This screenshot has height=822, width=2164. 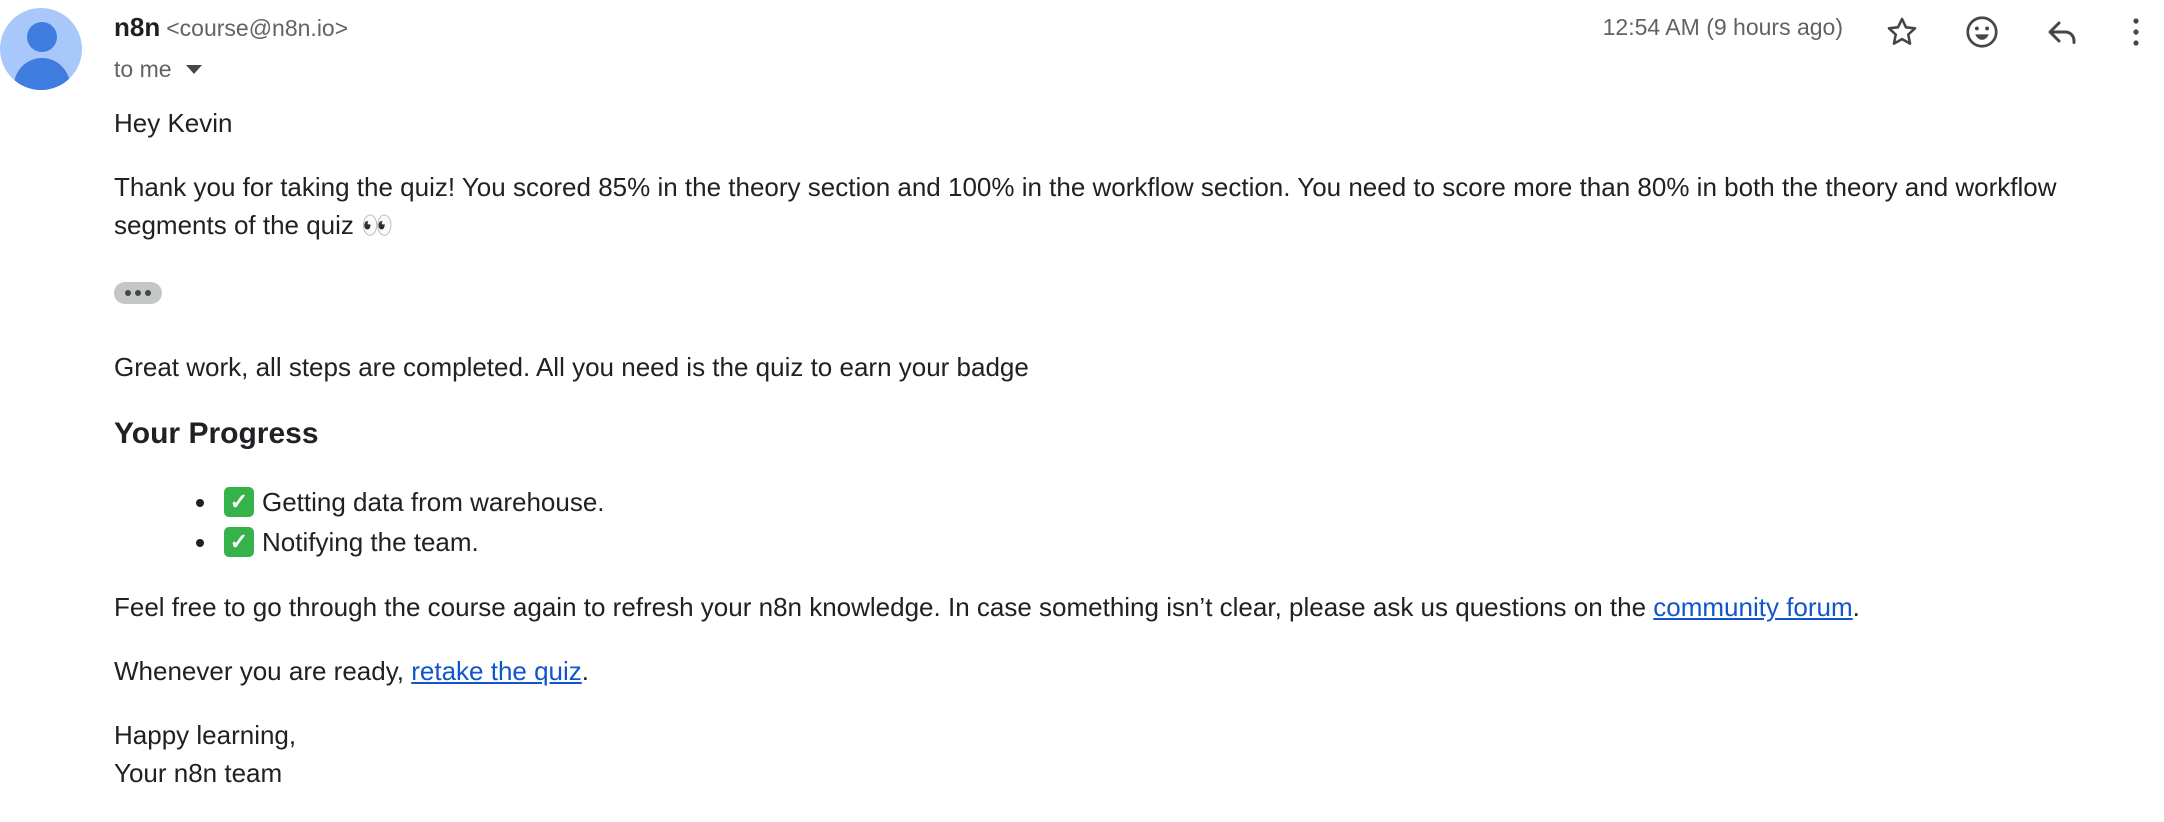 What do you see at coordinates (433, 502) in the screenshot?
I see `progress-item-label: Getting data from warehouse.` at bounding box center [433, 502].